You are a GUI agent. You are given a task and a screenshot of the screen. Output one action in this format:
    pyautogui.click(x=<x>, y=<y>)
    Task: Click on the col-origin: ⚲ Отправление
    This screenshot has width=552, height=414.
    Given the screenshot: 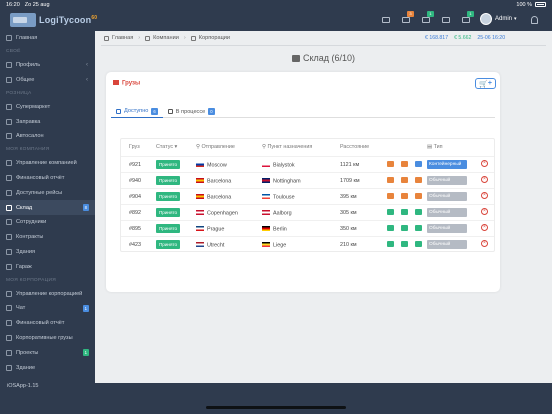 What is the action you would take?
    pyautogui.click(x=215, y=147)
    